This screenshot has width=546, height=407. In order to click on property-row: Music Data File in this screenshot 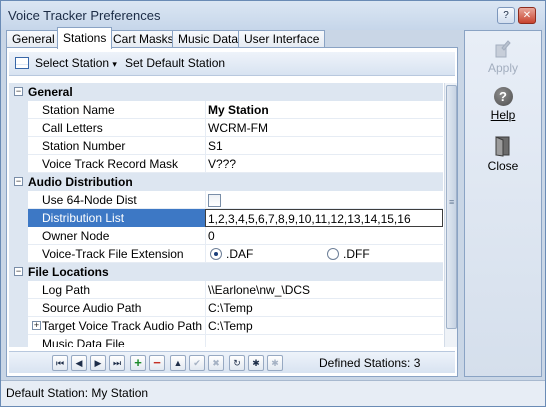, I will do `click(226, 341)`.